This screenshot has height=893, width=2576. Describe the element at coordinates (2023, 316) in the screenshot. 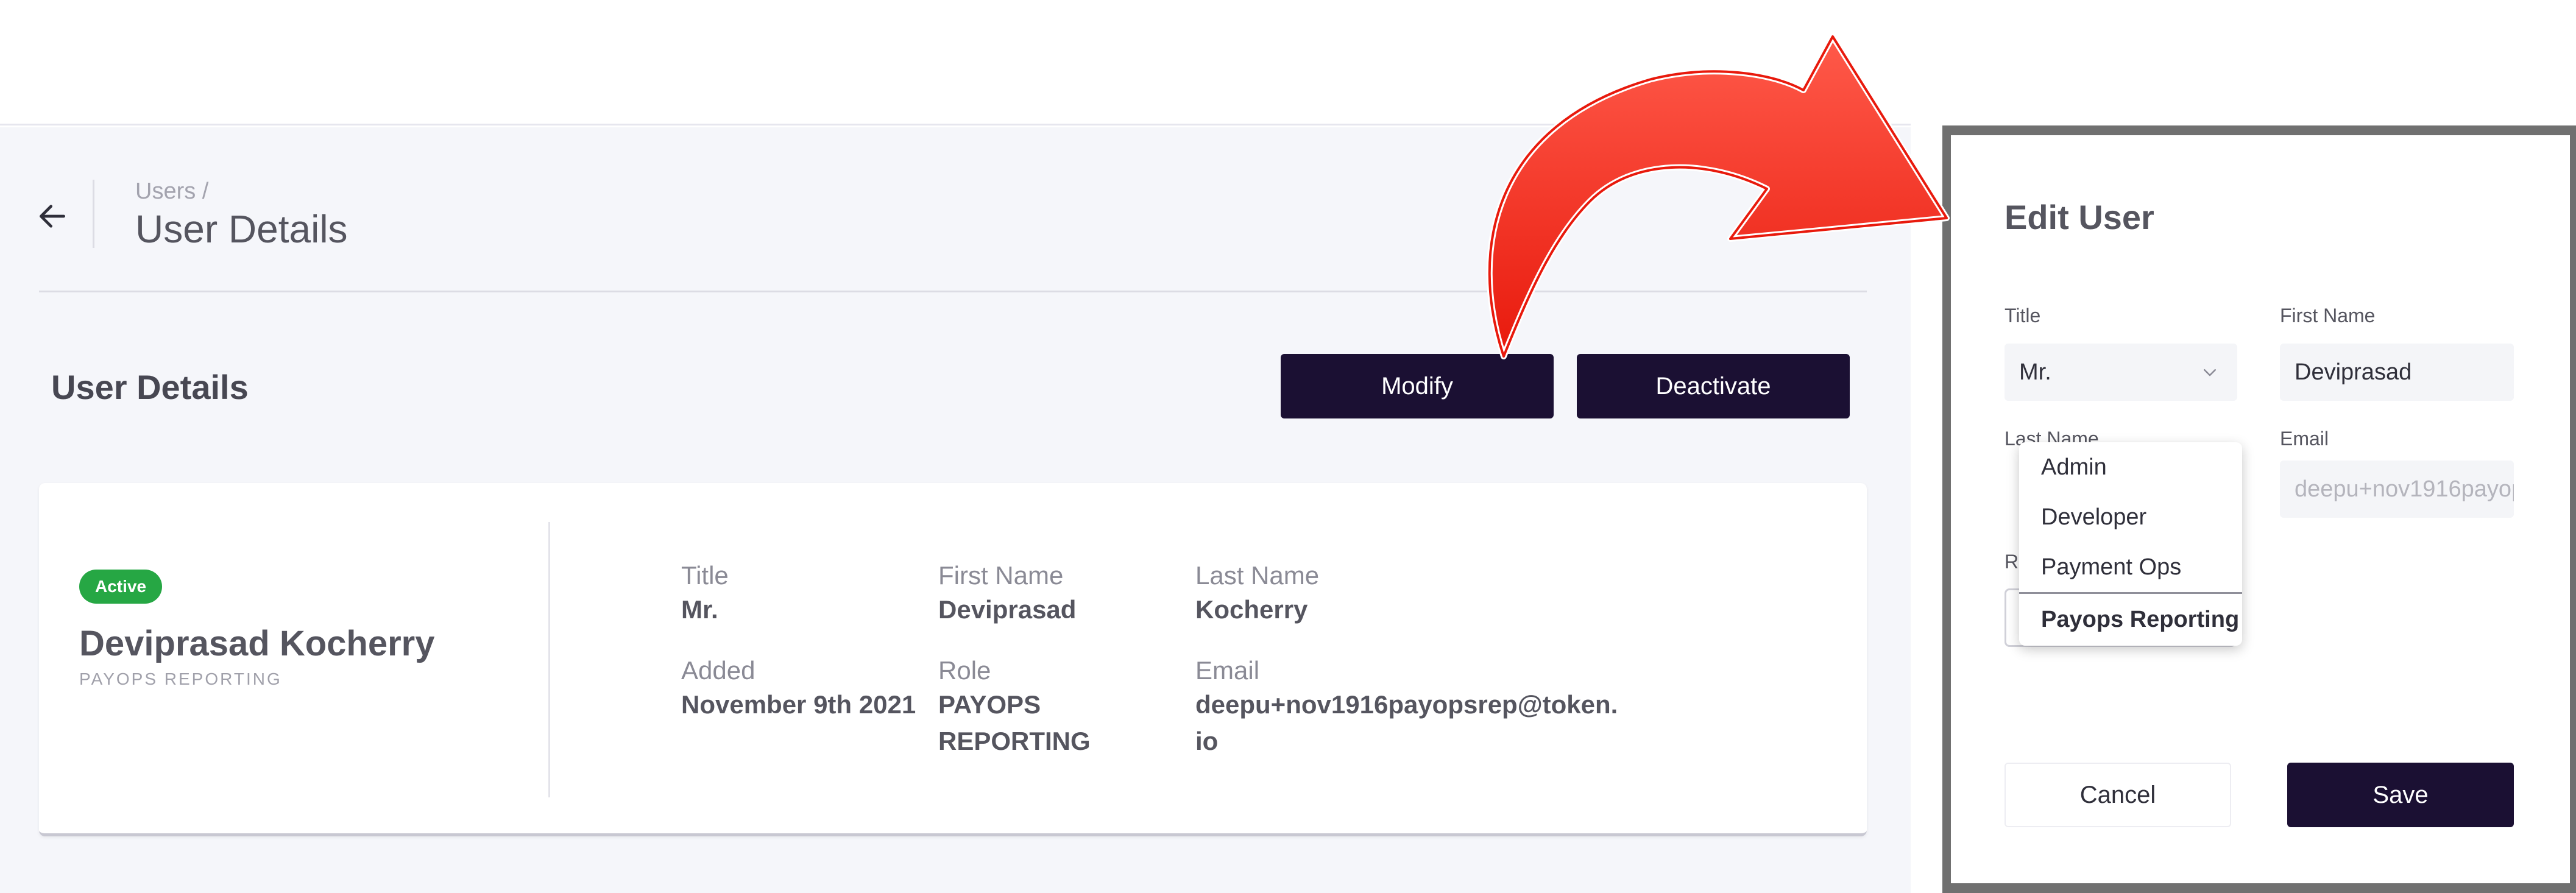

I see `title-field-label: Title` at that location.